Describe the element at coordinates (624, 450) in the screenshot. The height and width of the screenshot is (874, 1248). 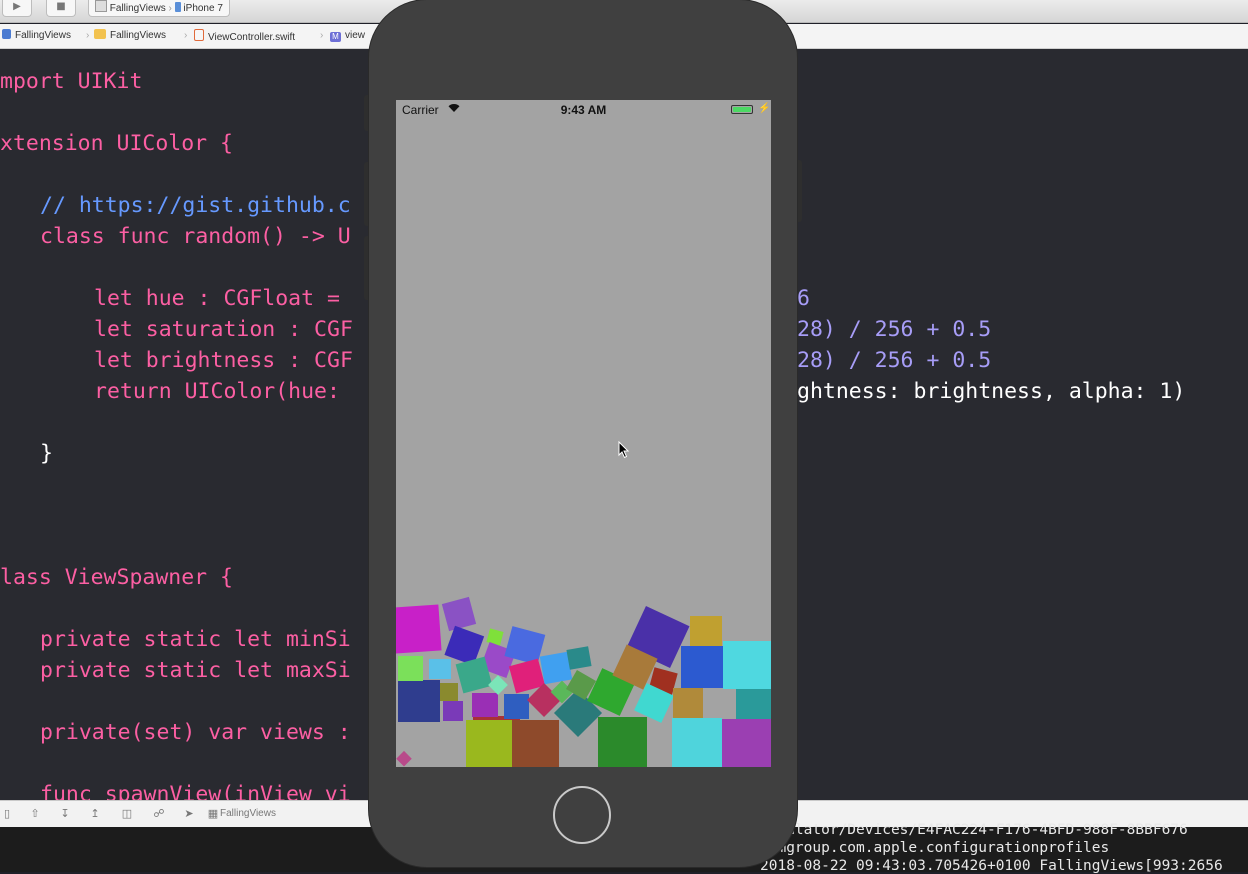
I see `mouse-cursor-icon` at that location.